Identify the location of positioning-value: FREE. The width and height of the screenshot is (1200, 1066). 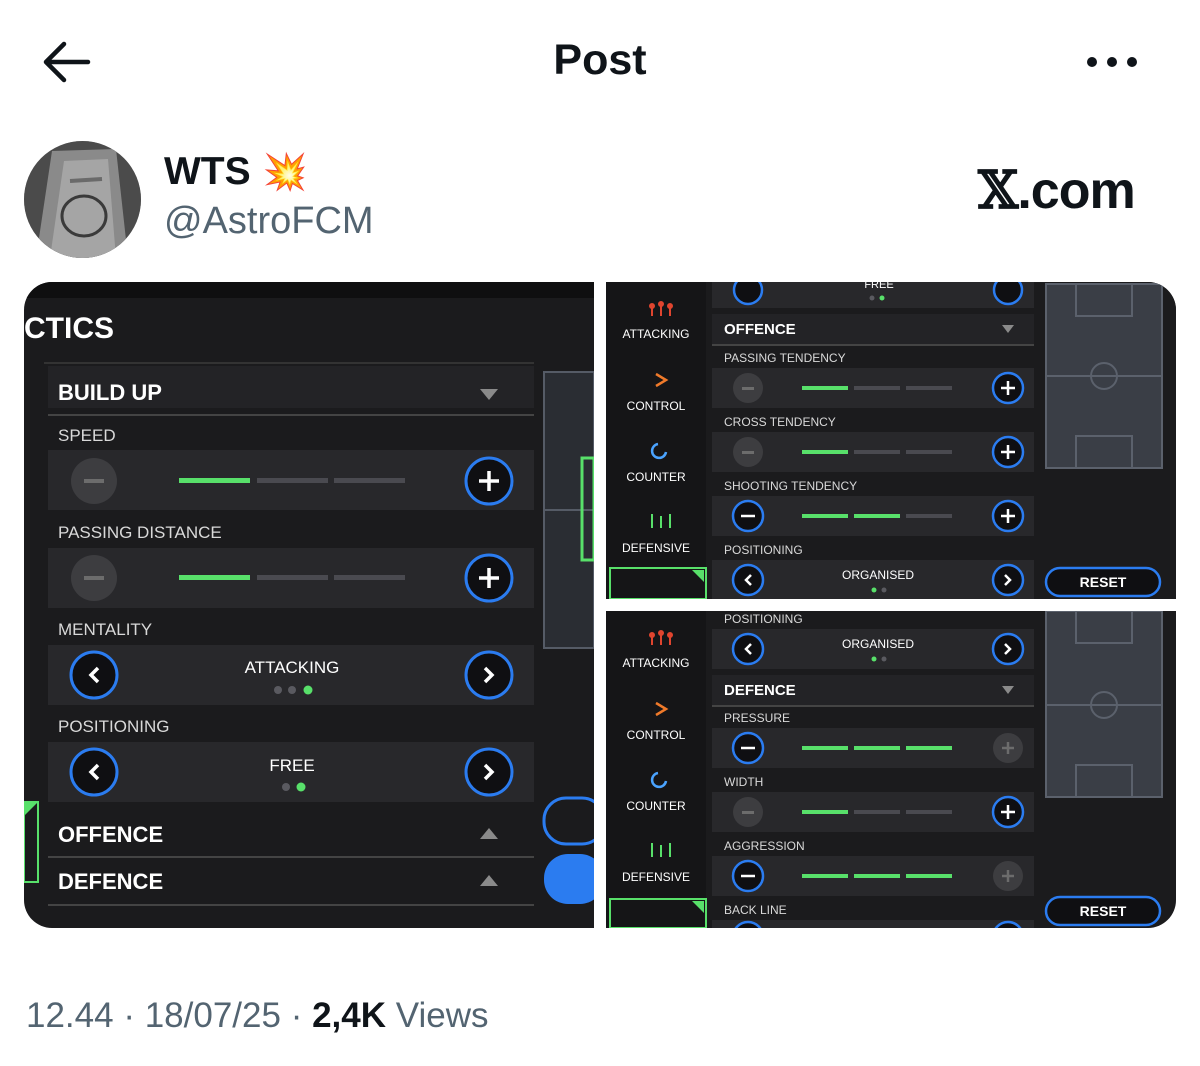
(292, 765).